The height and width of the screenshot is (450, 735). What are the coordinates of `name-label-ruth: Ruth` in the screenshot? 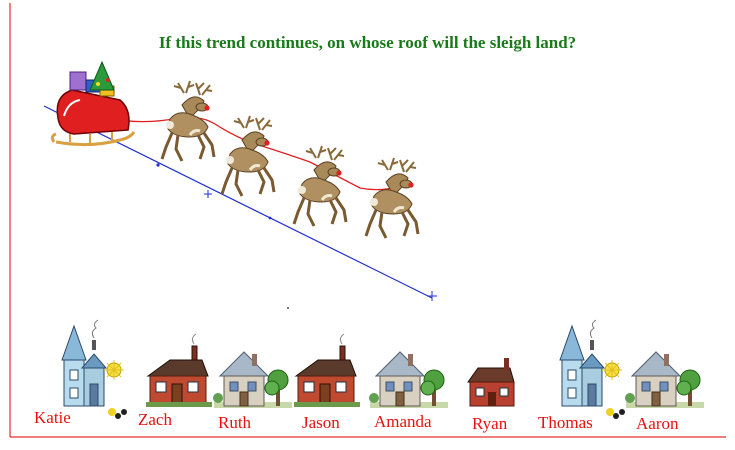 It's located at (235, 422).